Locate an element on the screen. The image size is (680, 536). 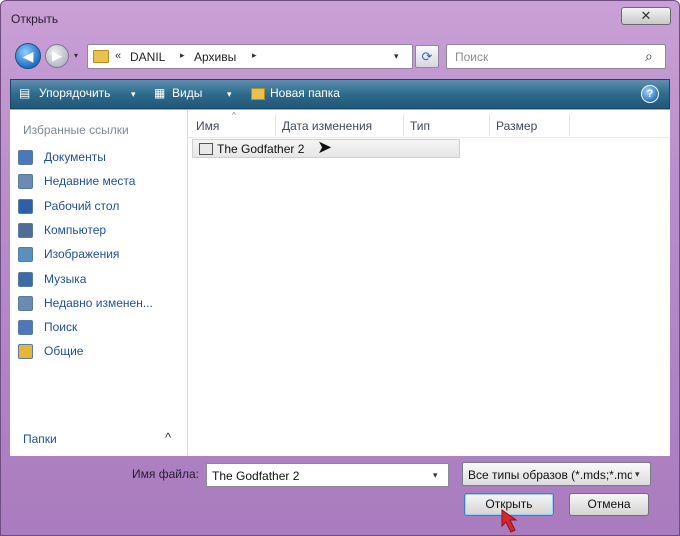
close-button: ✕ is located at coordinates (646, 16).